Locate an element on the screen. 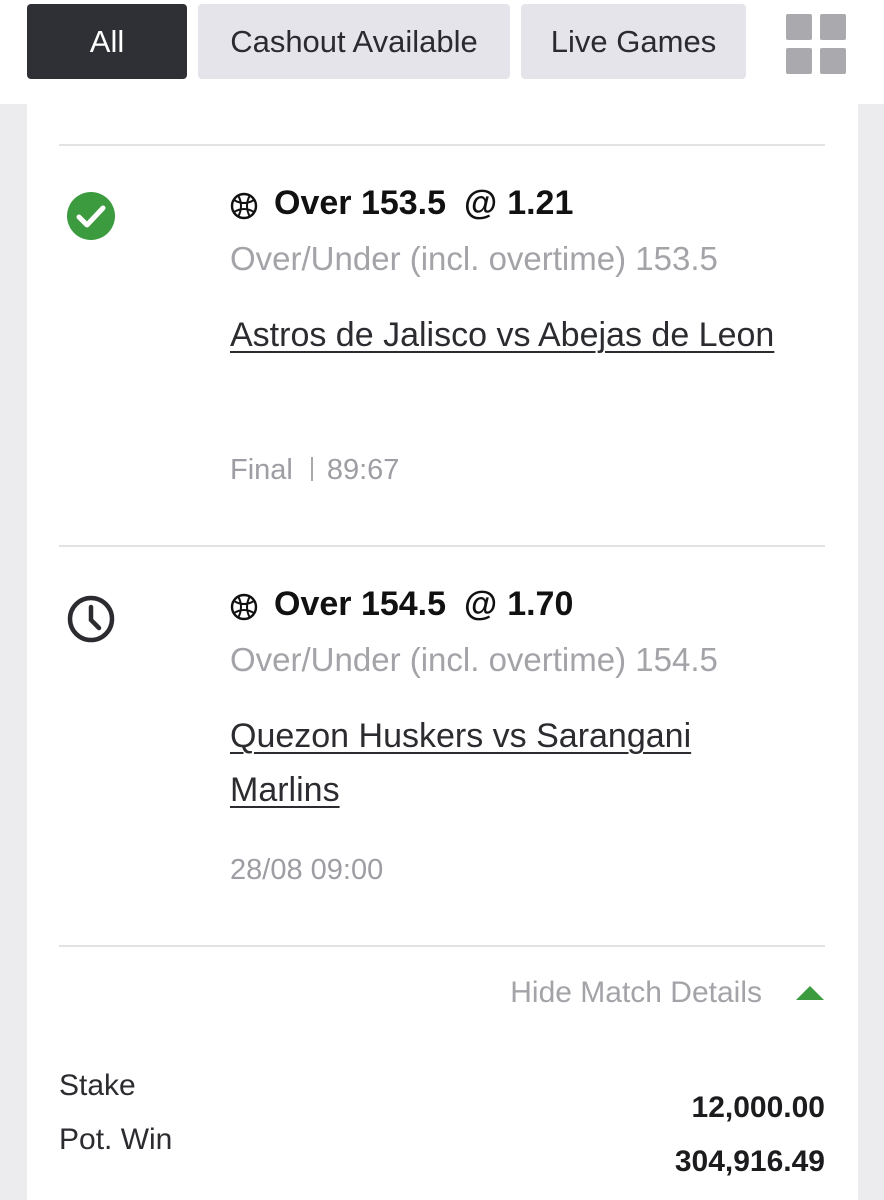 The image size is (884, 1200). selection-title: Over 153.5 @ 1.21 is located at coordinates (401, 203).